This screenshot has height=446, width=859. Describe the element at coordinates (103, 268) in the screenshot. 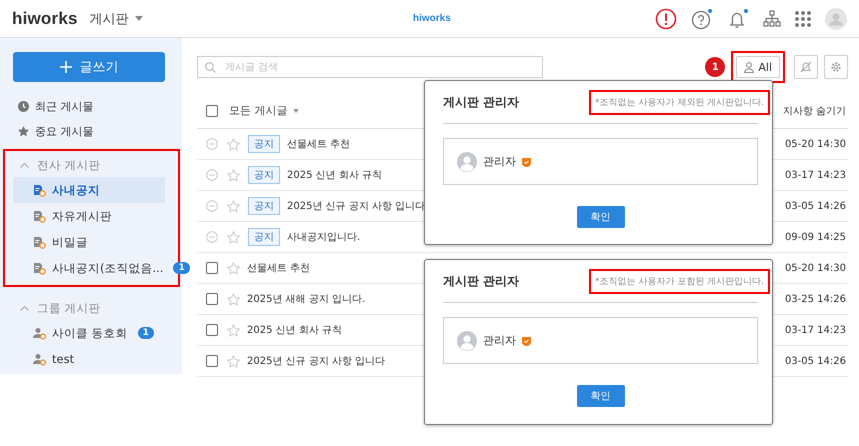

I see `board-item: 사내공지(조직없음... 1` at that location.